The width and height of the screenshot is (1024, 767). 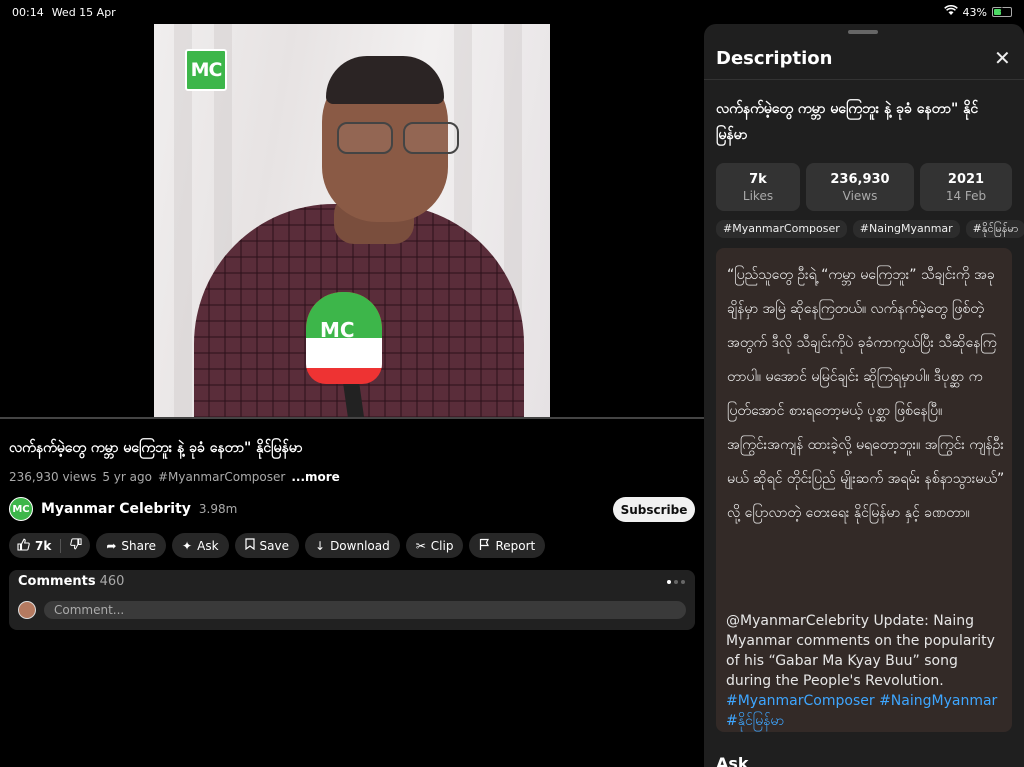 I want to click on upload-age: 5 yr ago, so click(x=127, y=477).